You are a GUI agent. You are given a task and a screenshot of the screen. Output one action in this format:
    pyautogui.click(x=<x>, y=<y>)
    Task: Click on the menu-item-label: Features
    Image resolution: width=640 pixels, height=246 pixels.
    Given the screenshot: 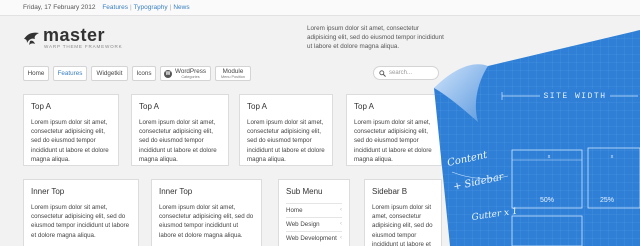 What is the action you would take?
    pyautogui.click(x=70, y=73)
    